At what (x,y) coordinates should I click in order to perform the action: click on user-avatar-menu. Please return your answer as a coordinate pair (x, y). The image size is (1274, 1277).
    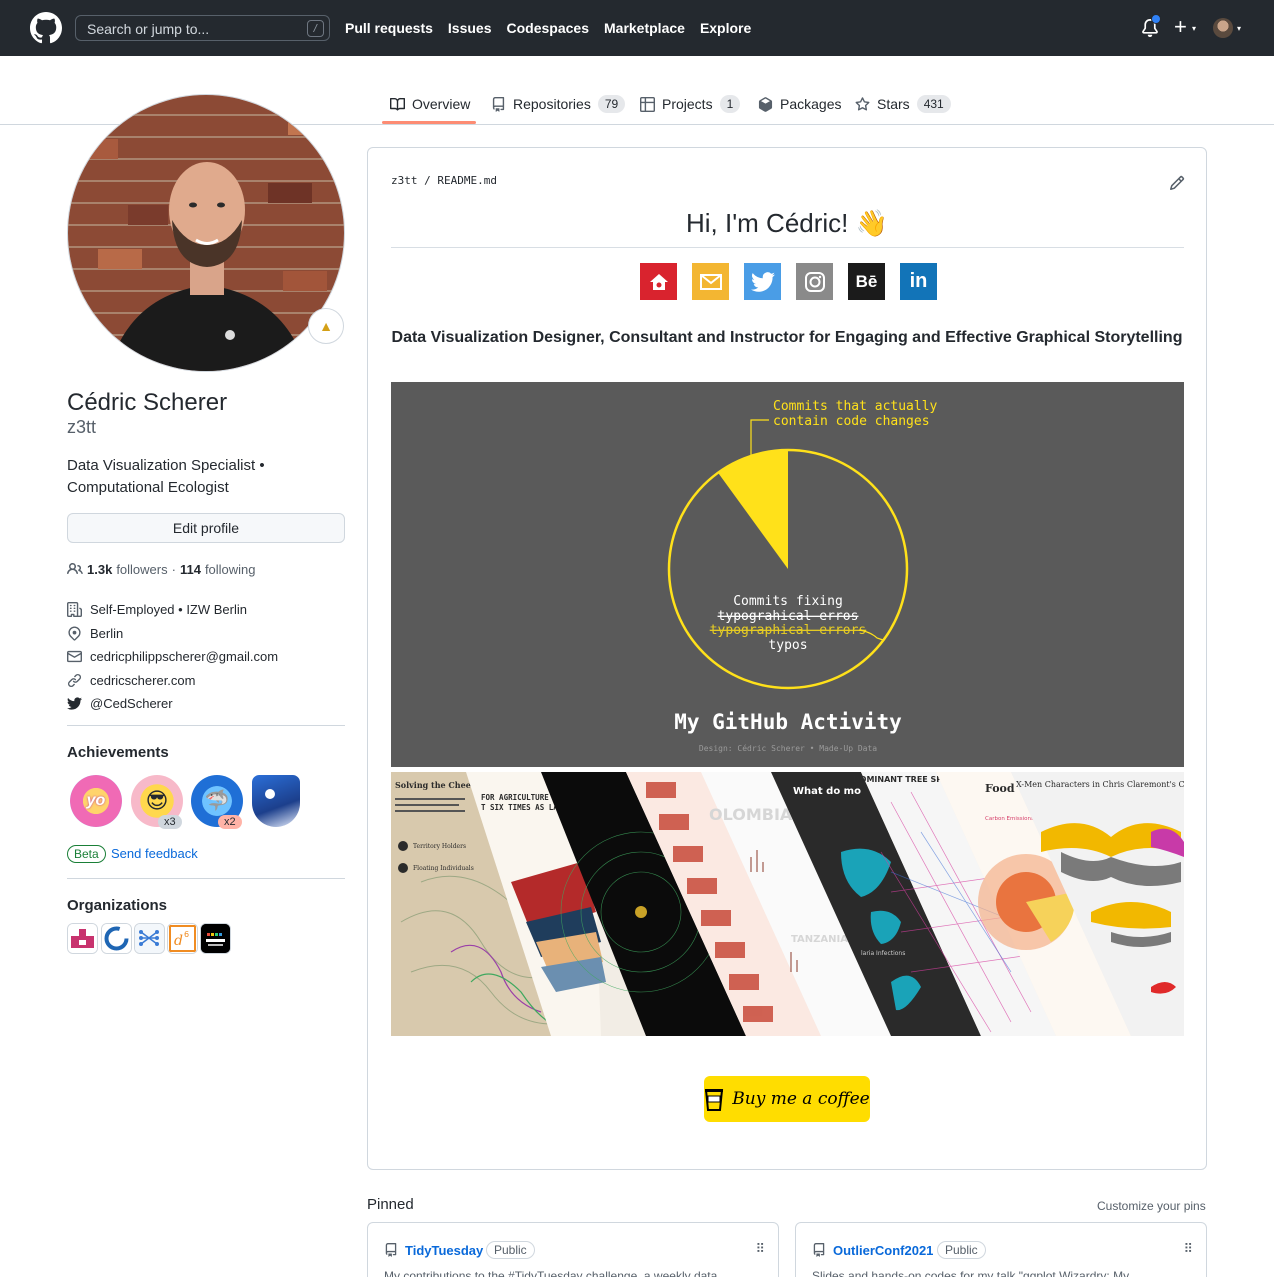
    Looking at the image, I should click on (1223, 28).